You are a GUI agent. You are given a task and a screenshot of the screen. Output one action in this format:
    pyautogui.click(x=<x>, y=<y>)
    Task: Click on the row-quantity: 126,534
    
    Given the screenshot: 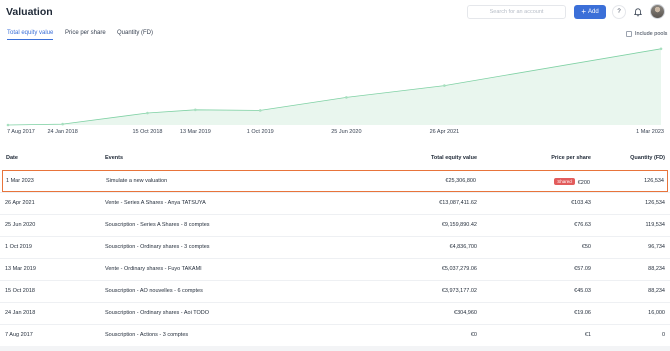 What is the action you would take?
    pyautogui.click(x=654, y=181)
    